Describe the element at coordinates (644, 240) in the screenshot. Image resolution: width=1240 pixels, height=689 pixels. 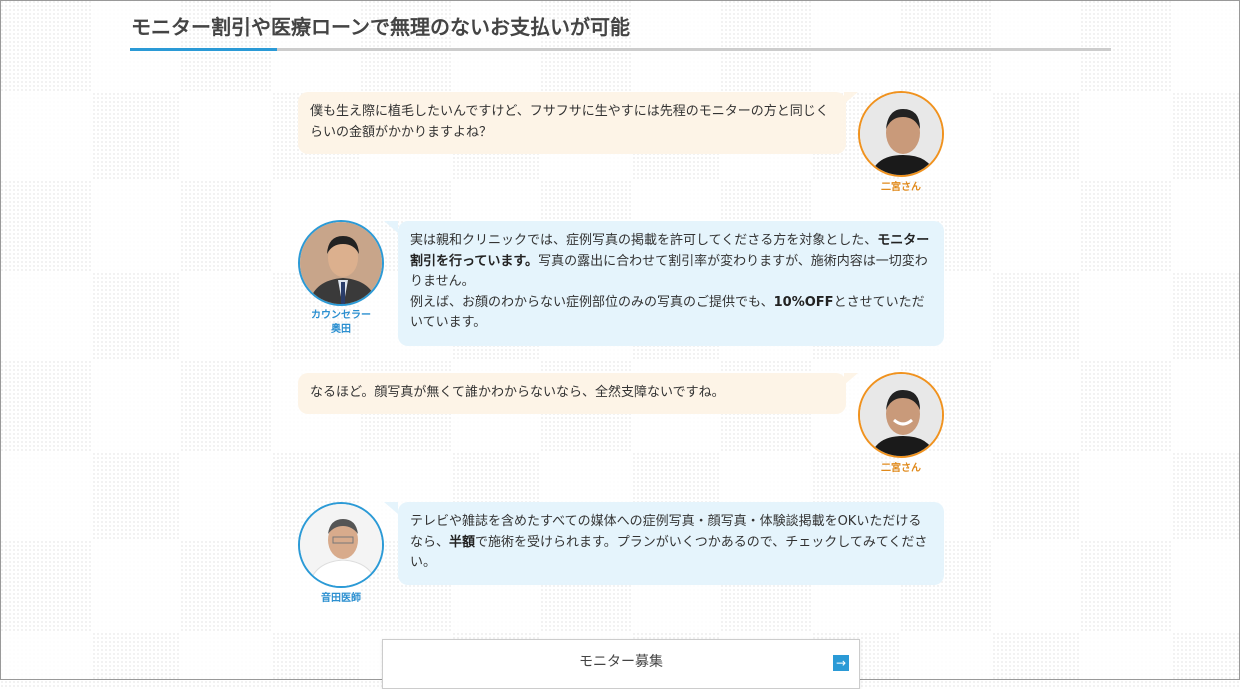
I see `message-text: 実は親和クリニックでは、症例写真の掲載を許可してくださる方を対象とした、` at that location.